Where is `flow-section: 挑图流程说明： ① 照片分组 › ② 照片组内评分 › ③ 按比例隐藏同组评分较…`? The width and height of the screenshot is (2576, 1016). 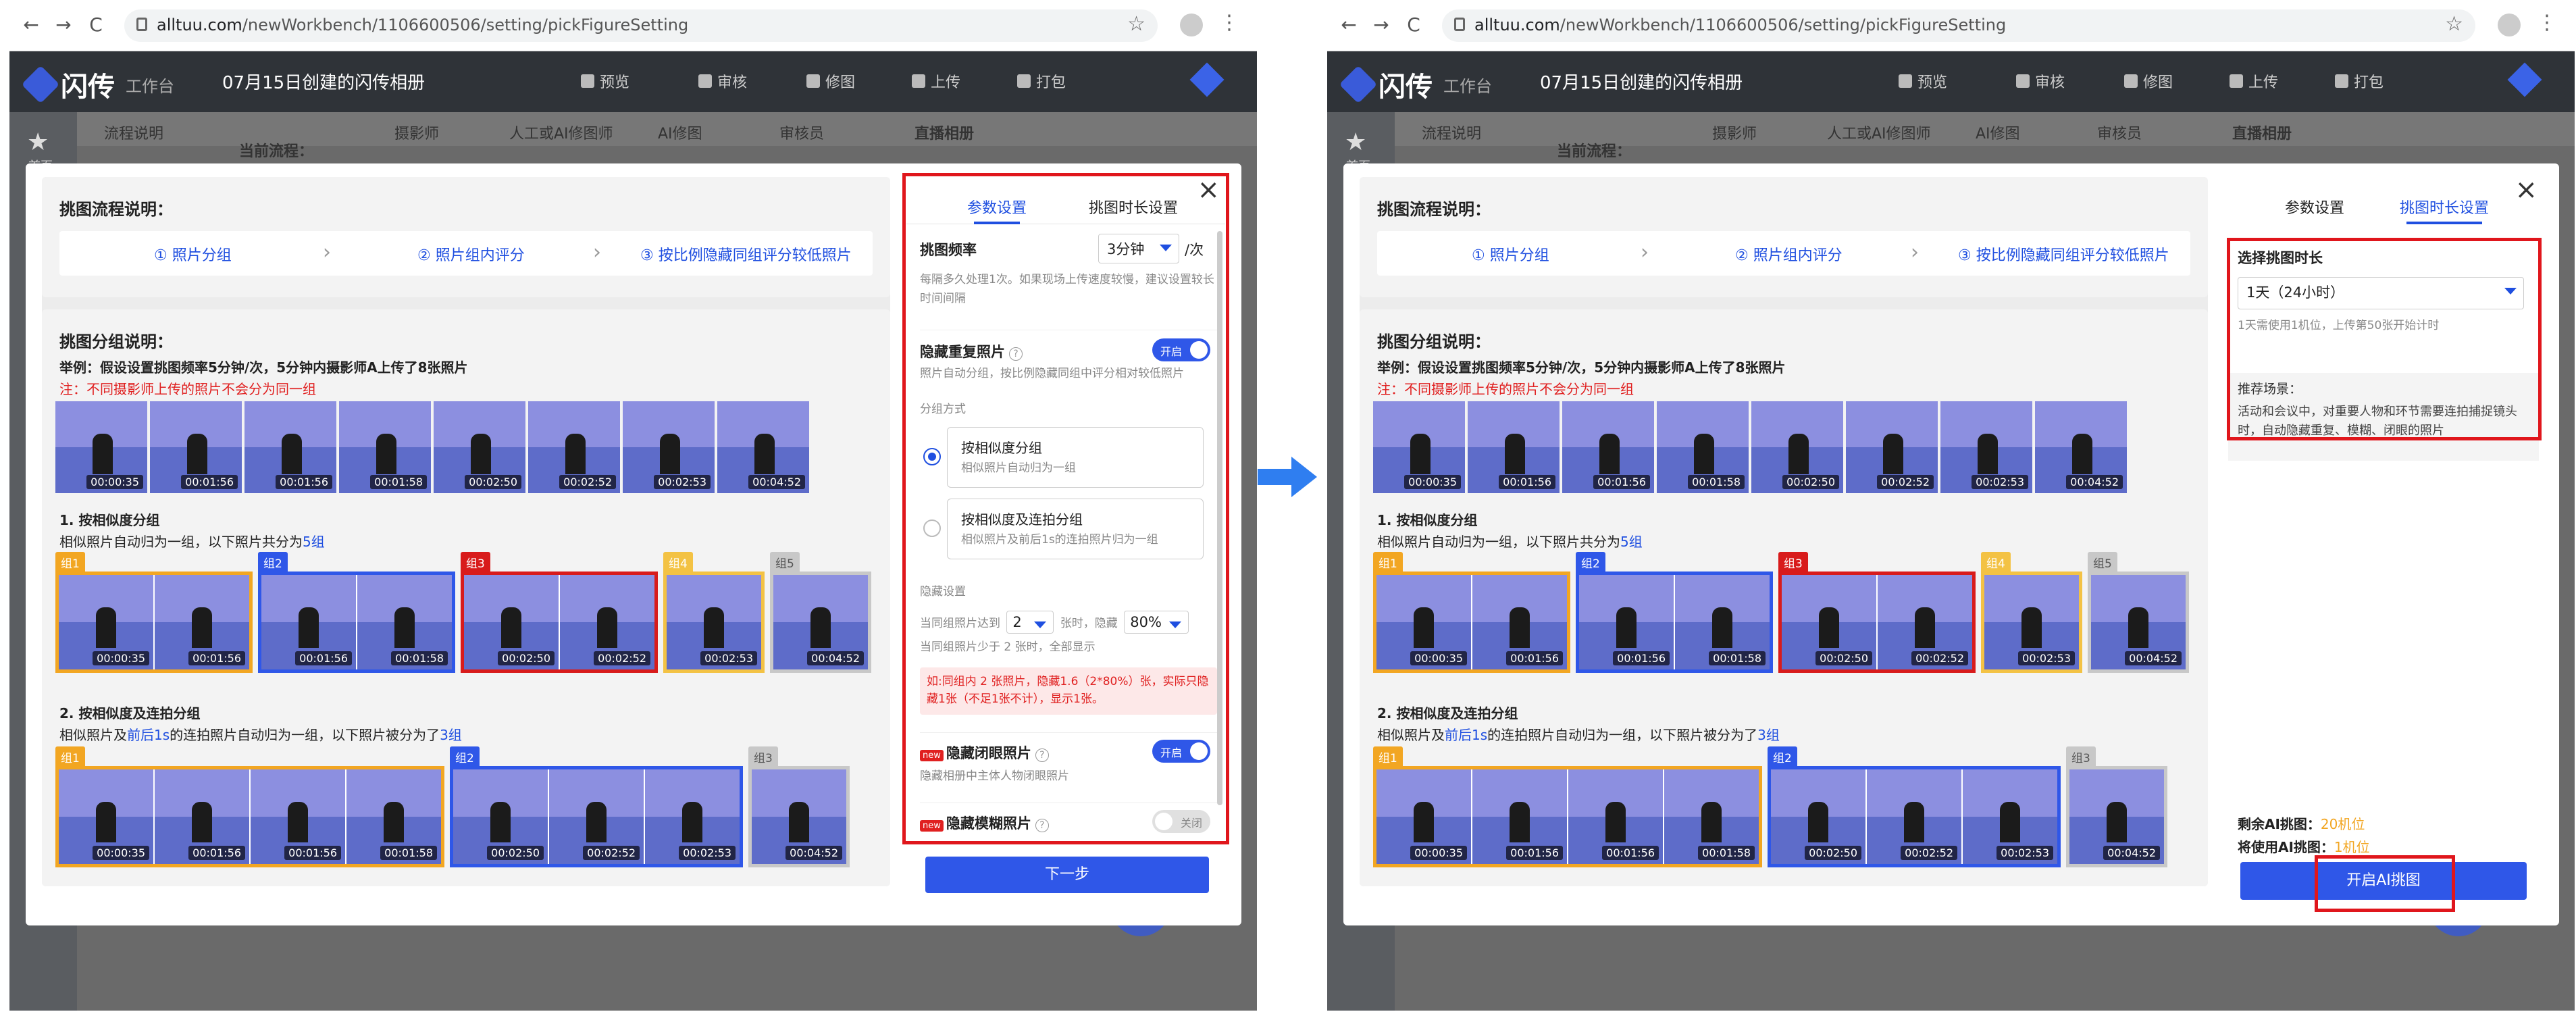 flow-section: 挑图流程说明： ① 照片分组 › ② 照片组内评分 › ③ 按比例隐藏同组评分较… is located at coordinates (1784, 237).